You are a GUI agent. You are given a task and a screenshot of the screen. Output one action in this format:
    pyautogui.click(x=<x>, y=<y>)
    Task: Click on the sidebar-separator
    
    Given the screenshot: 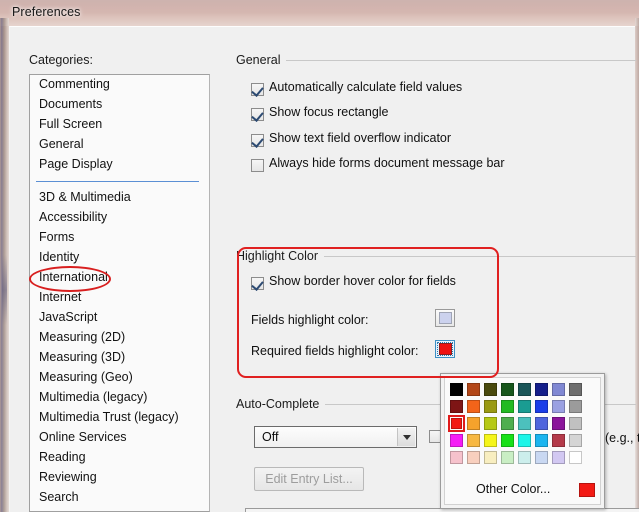 What is the action you would take?
    pyautogui.click(x=119, y=181)
    